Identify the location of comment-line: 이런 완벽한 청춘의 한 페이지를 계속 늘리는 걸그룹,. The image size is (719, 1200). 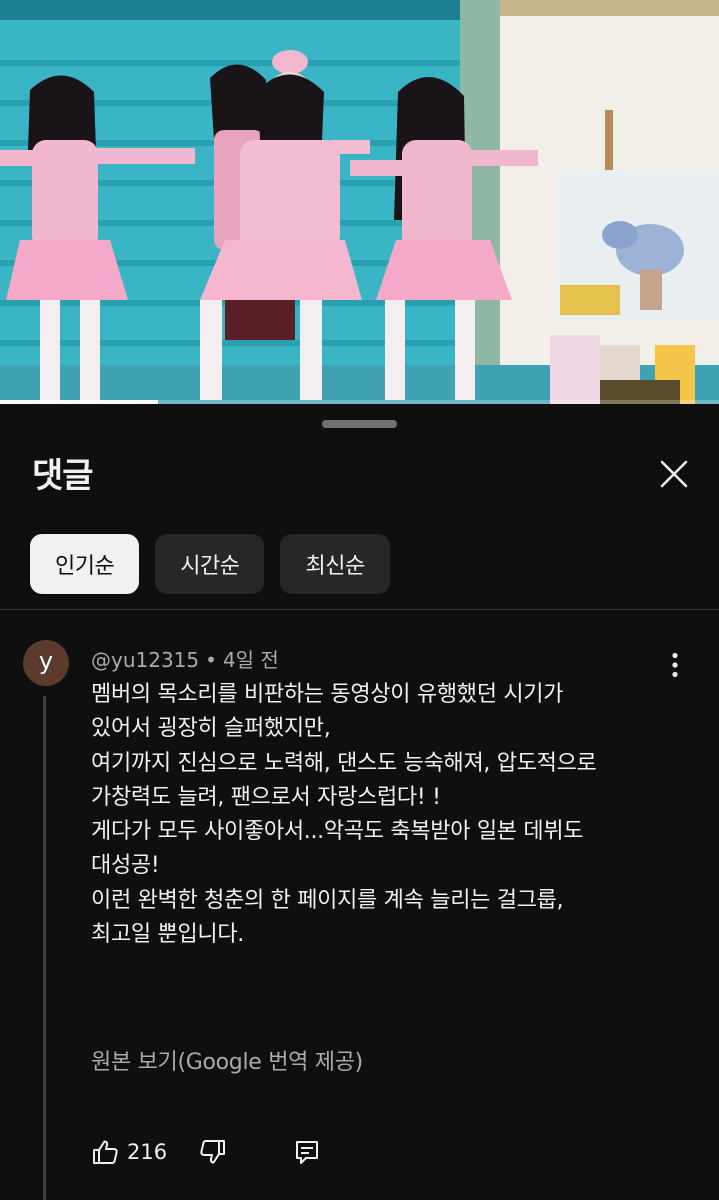
(327, 900).